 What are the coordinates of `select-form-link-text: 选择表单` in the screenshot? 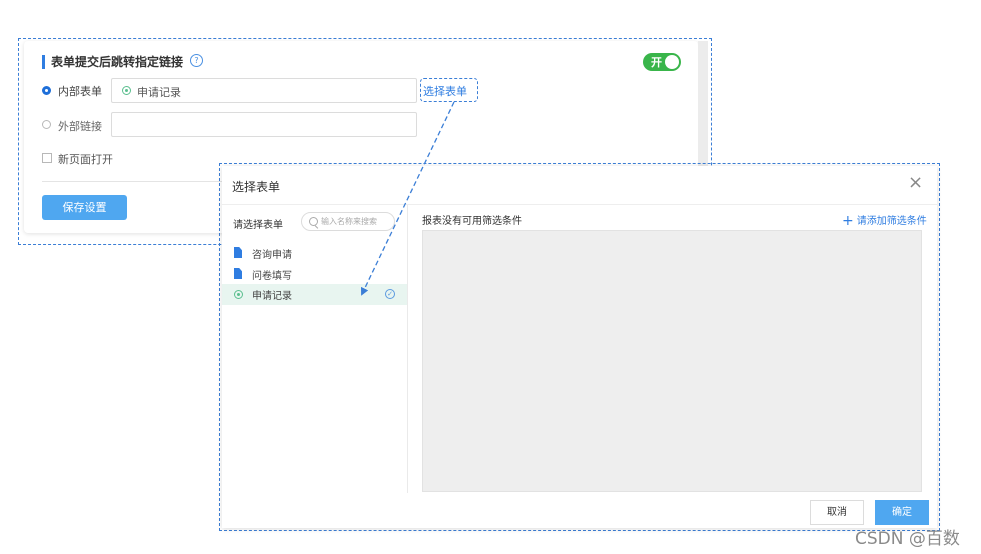 It's located at (445, 91).